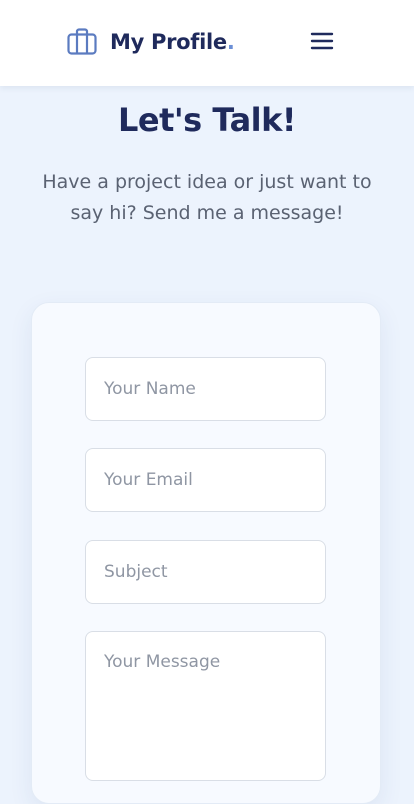 The height and width of the screenshot is (804, 414). Describe the element at coordinates (207, 120) in the screenshot. I see `page-title: Let's Talk!` at that location.